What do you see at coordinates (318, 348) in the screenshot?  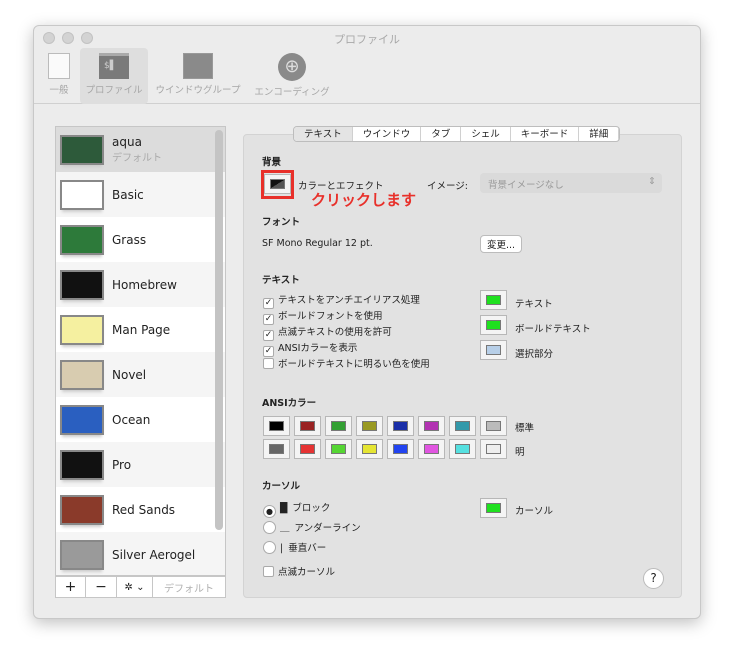 I see `text-option-label: ANSIカラーを表示` at bounding box center [318, 348].